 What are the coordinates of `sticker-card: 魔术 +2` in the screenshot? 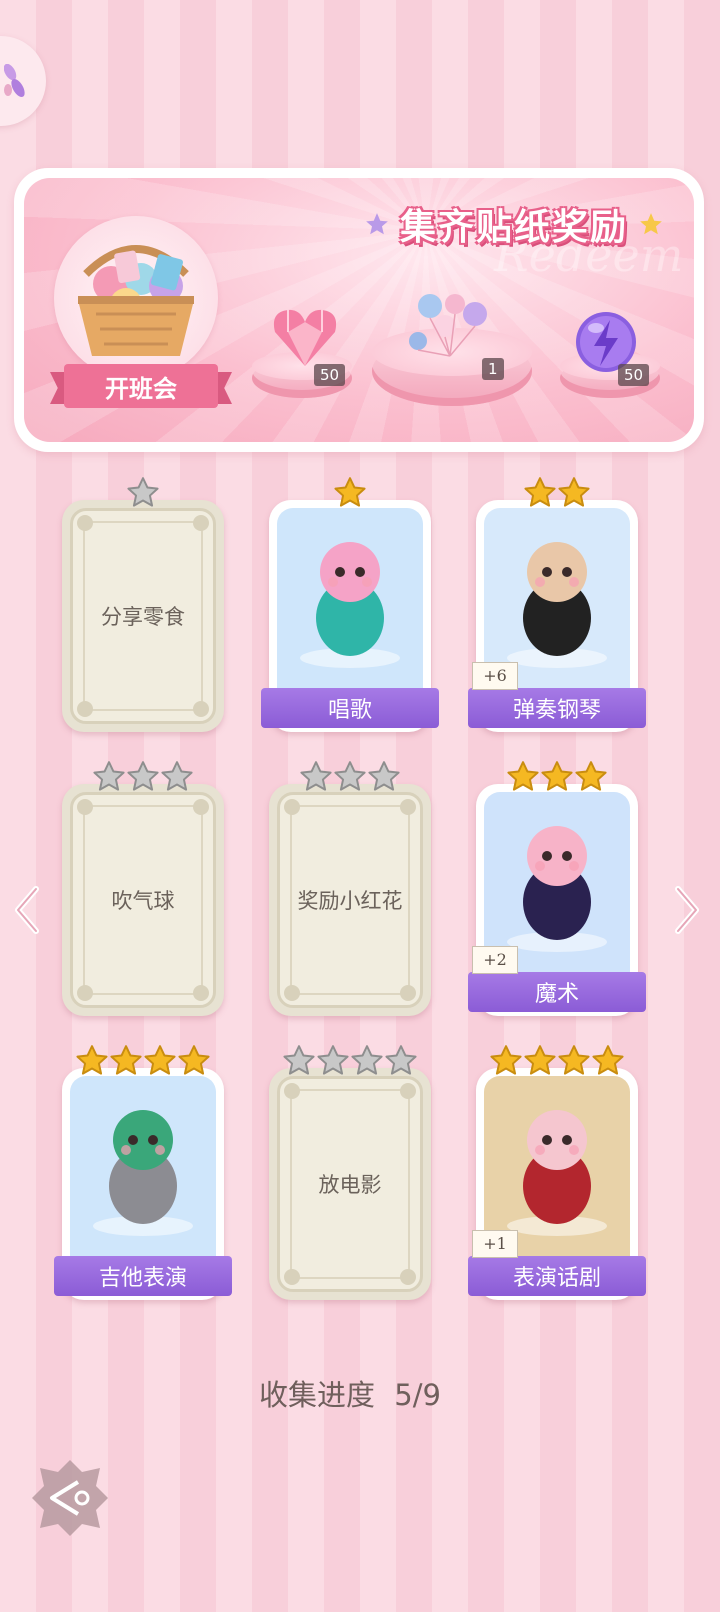 It's located at (557, 900).